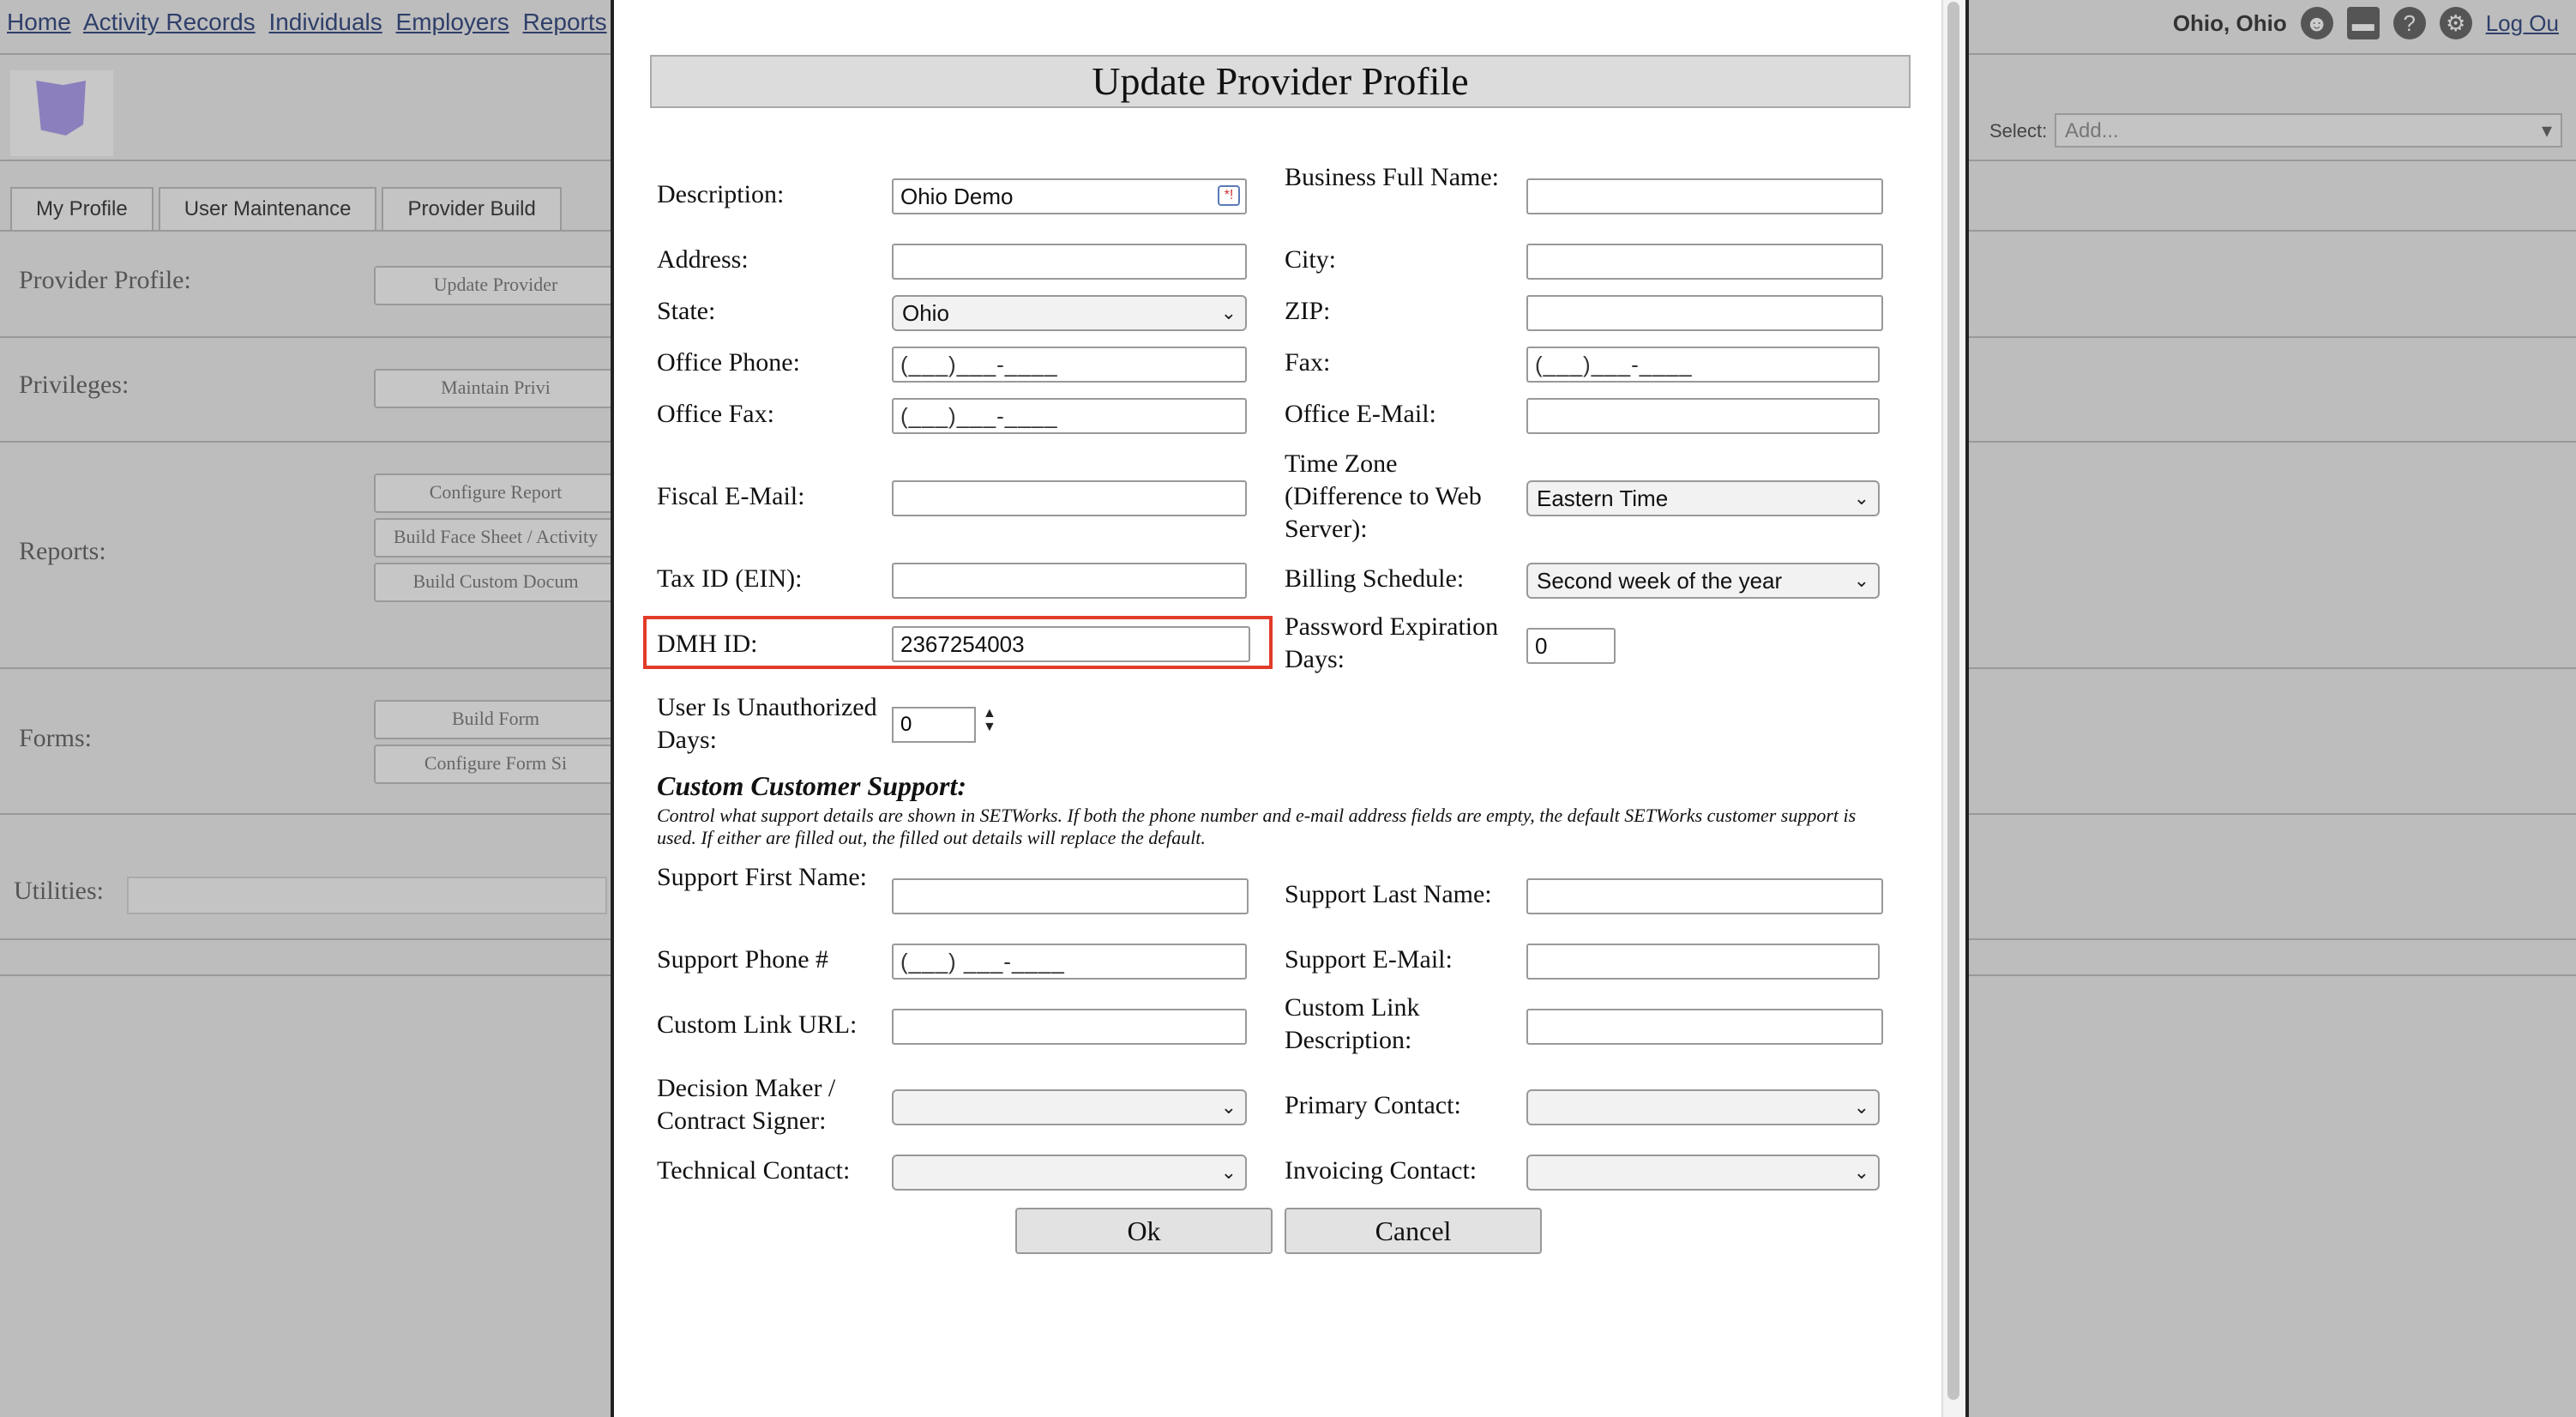 This screenshot has height=1417, width=2576. Describe the element at coordinates (1703, 365) in the screenshot. I see `fax-input: (___)___-____` at that location.